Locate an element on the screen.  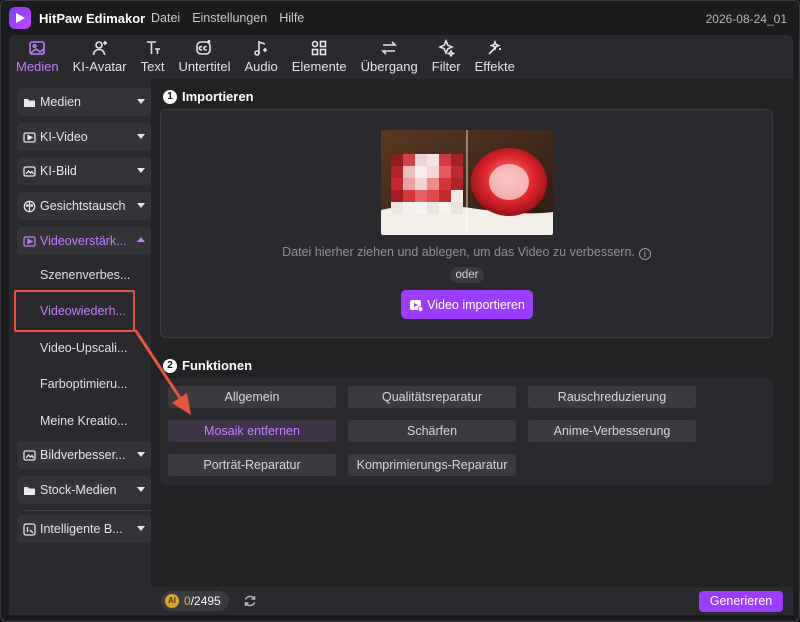
subtitle-icon is located at coordinates (204, 47).